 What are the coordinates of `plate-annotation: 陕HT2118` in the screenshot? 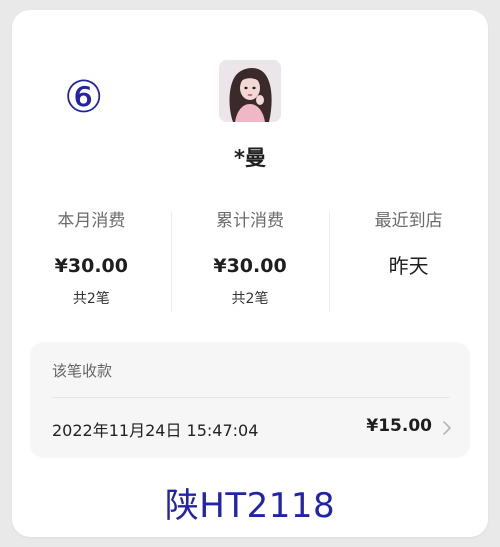 It's located at (250, 506).